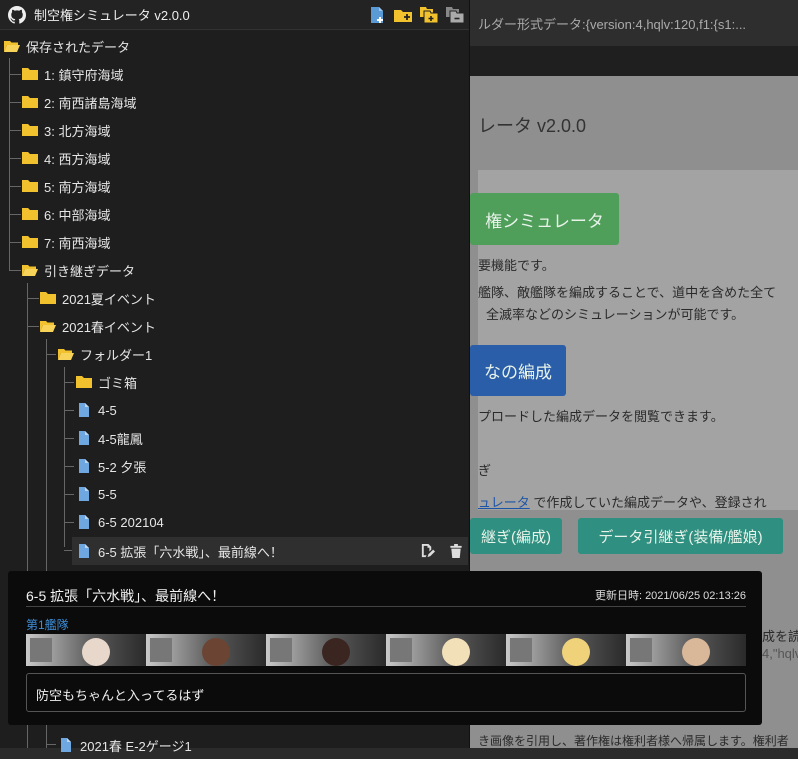 Image resolution: width=798 pixels, height=759 pixels. I want to click on tree-label: 4-5, so click(107, 410).